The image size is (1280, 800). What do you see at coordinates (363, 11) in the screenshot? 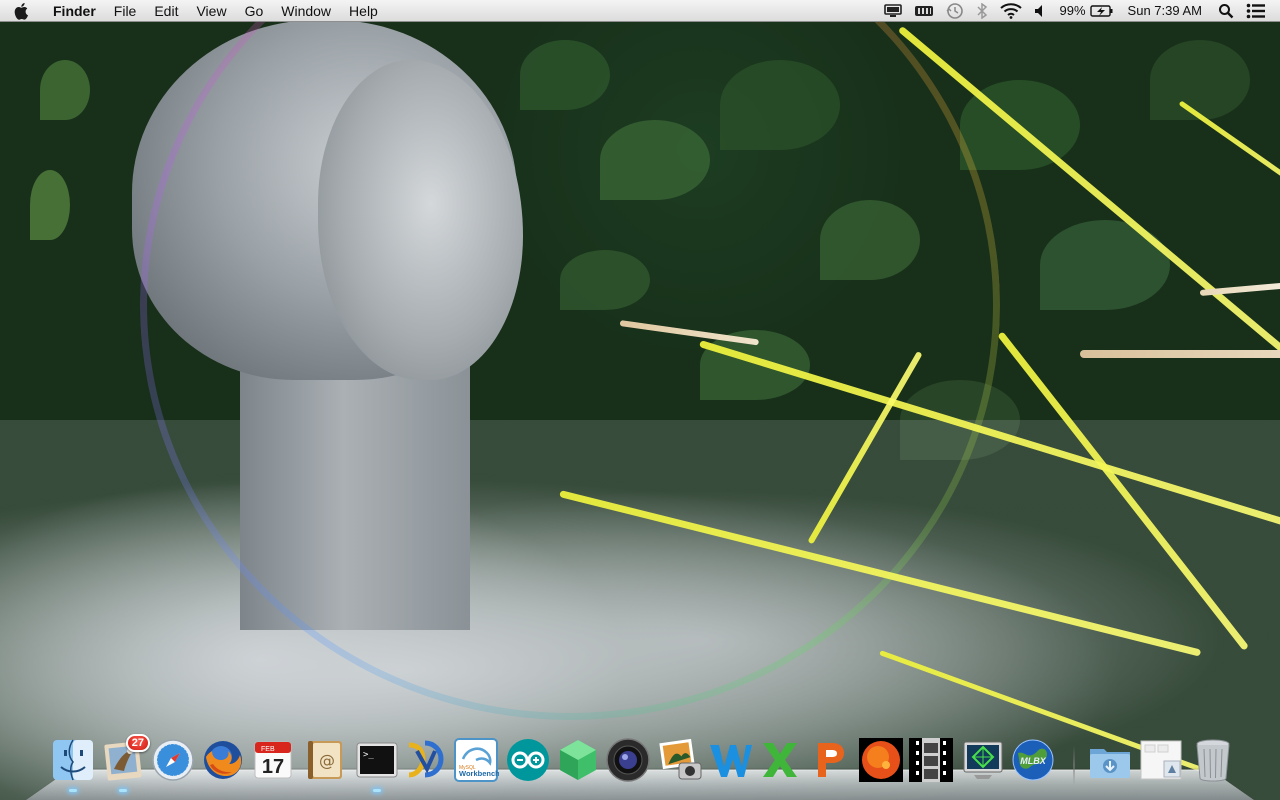
I see `menu-help: Help` at bounding box center [363, 11].